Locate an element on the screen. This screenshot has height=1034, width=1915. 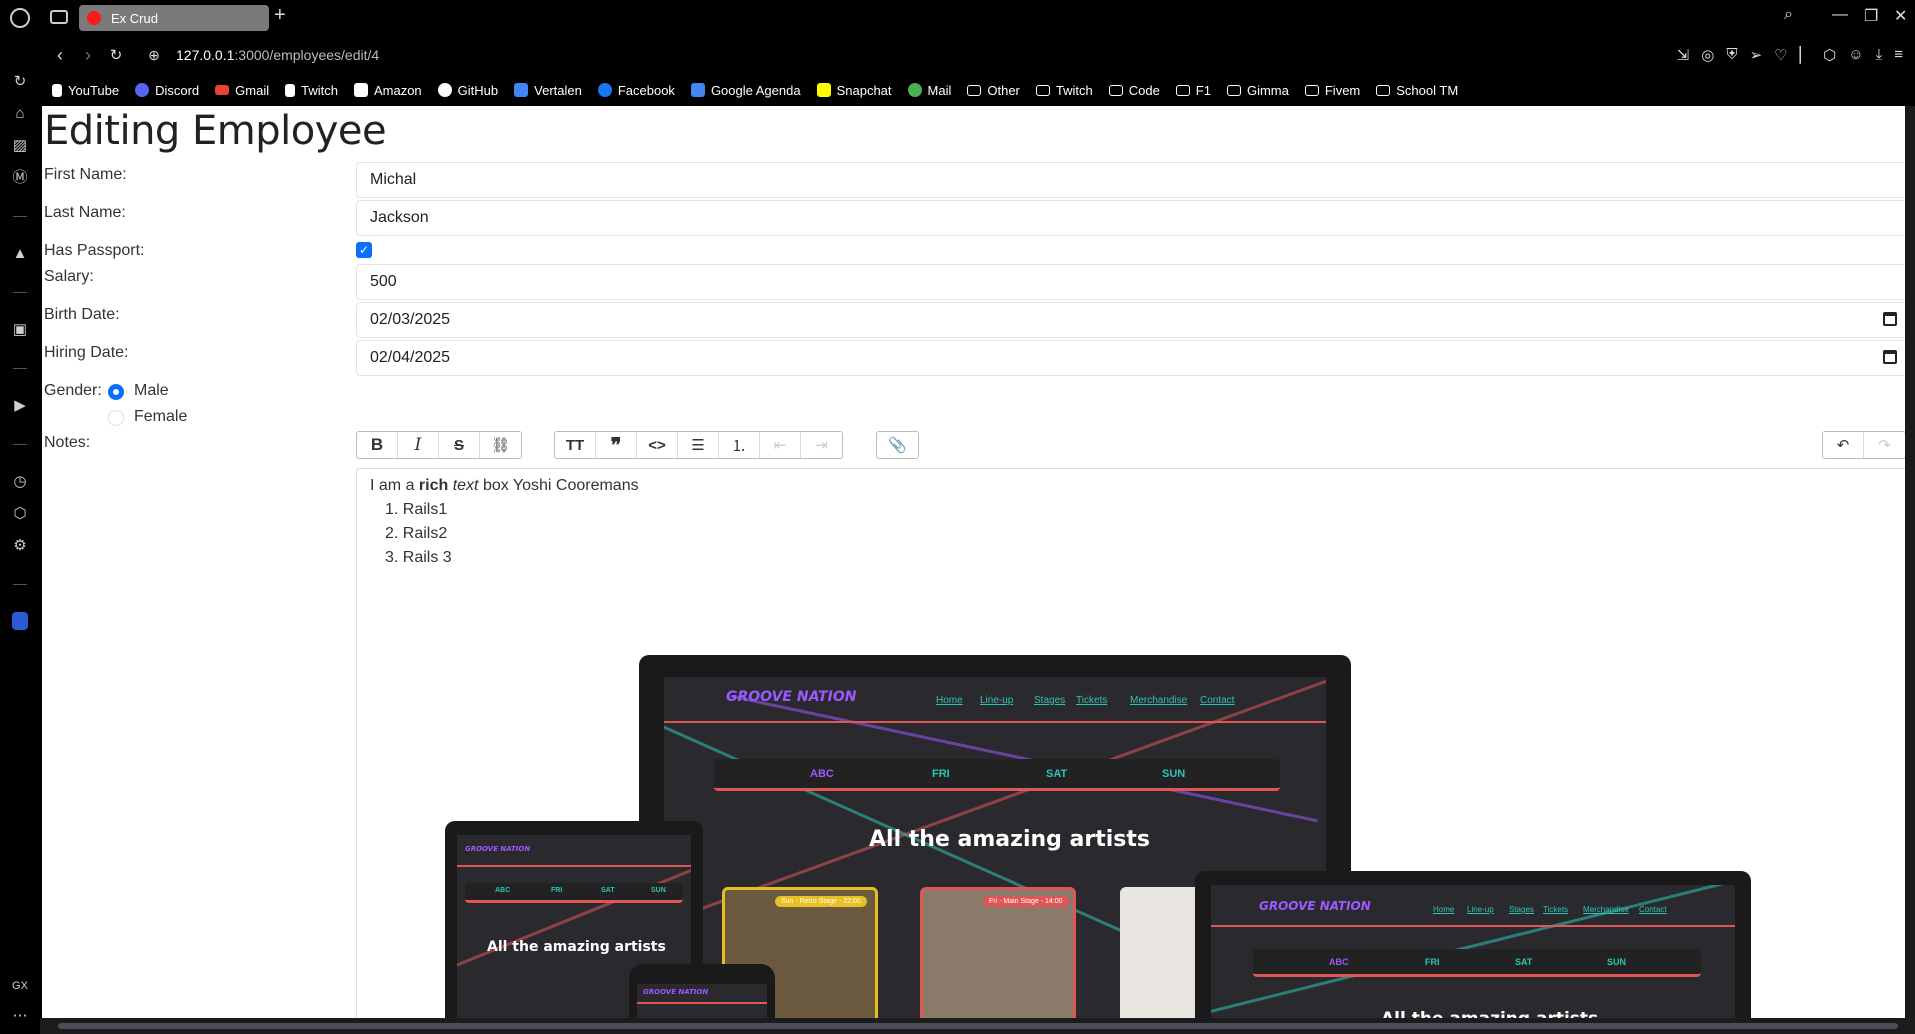
bookmark-youtube: YouTube is located at coordinates (85, 90).